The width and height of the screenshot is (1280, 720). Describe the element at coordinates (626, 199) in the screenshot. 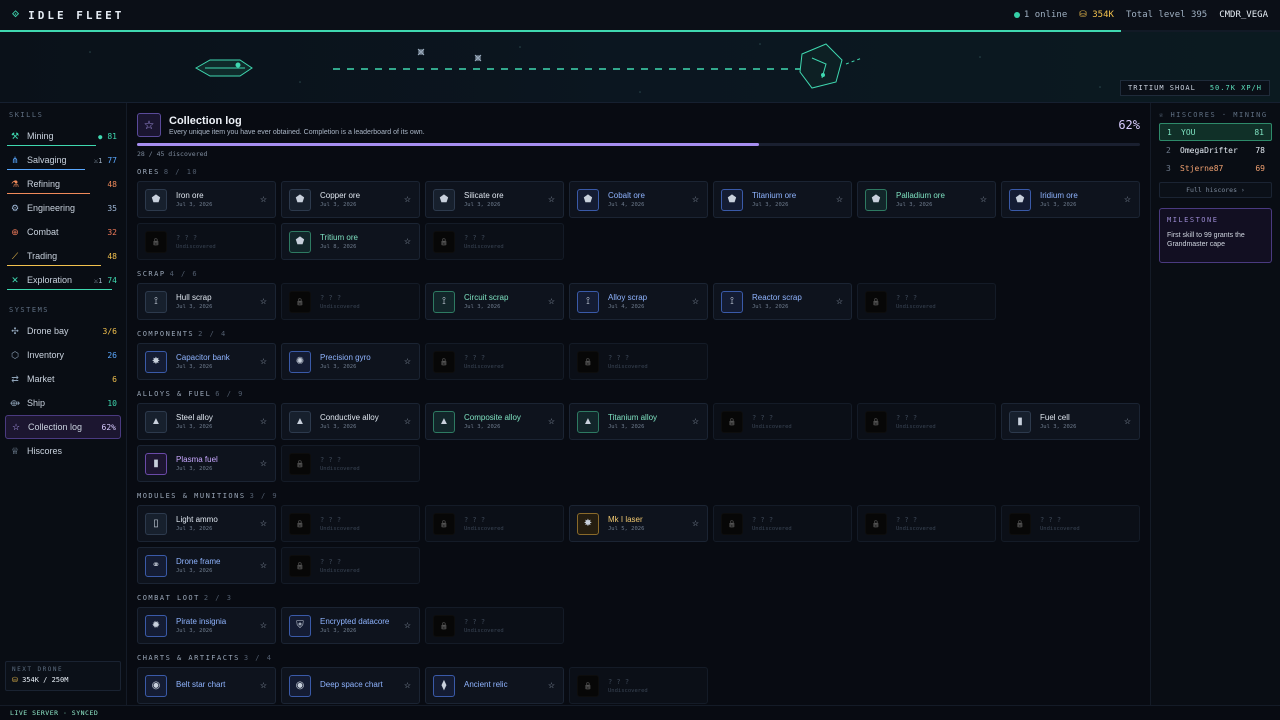

I see `item-text: Cobalt ore Jul 4, 2026` at that location.